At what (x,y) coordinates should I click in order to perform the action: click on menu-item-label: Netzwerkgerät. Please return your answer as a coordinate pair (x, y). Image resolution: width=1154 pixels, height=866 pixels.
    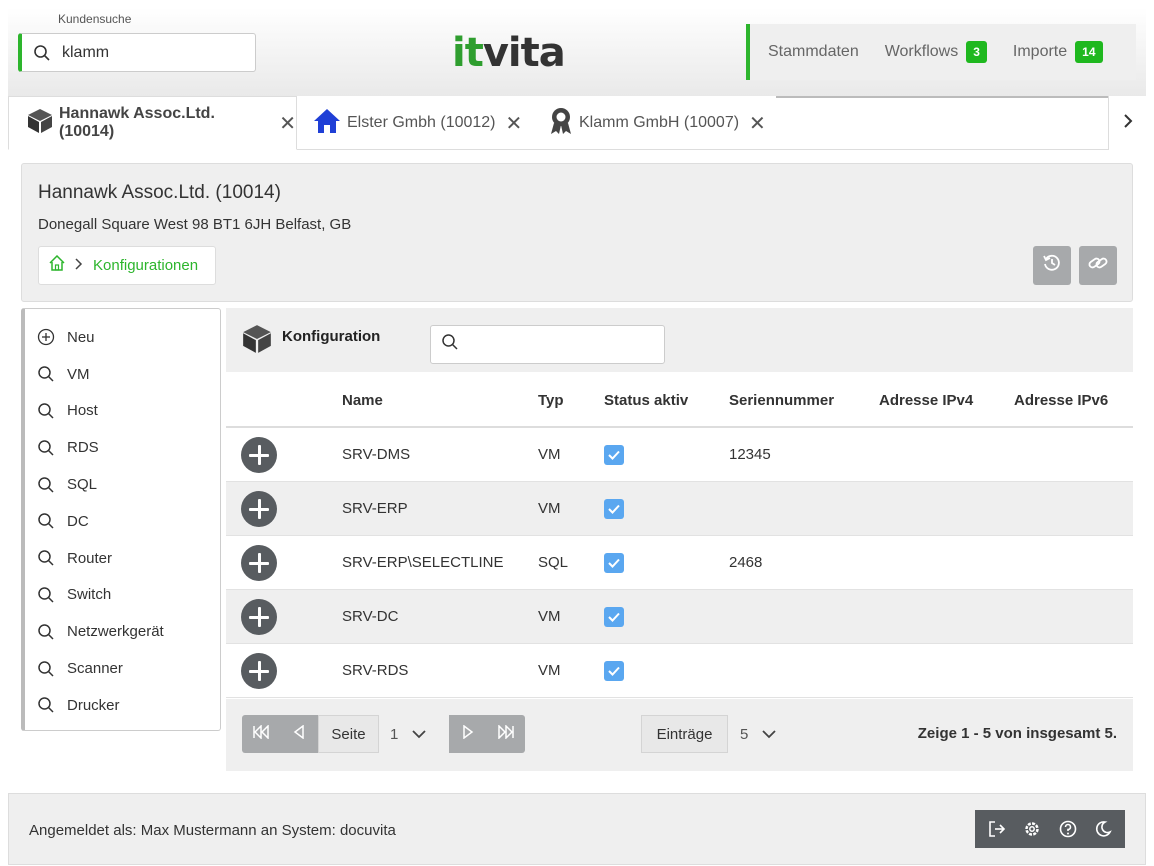
    Looking at the image, I should click on (115, 632).